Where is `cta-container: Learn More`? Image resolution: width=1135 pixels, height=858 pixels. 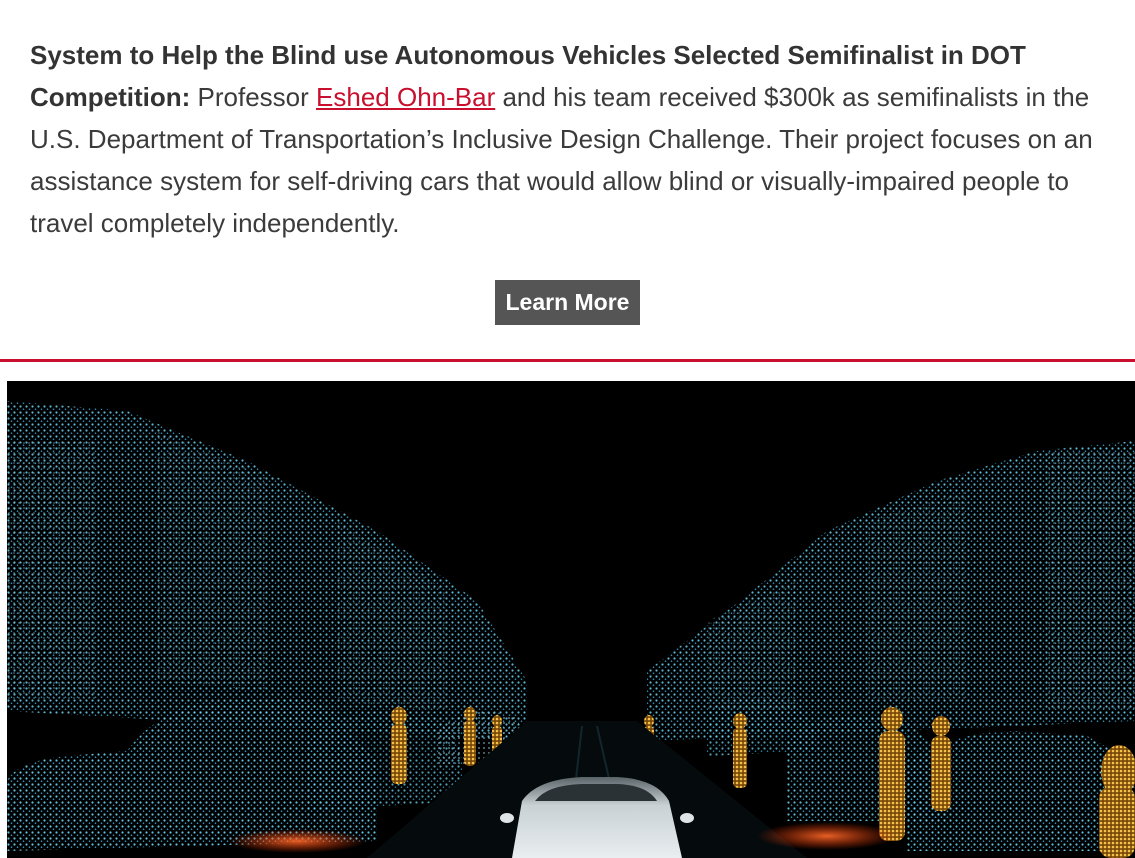 cta-container: Learn More is located at coordinates (567, 302).